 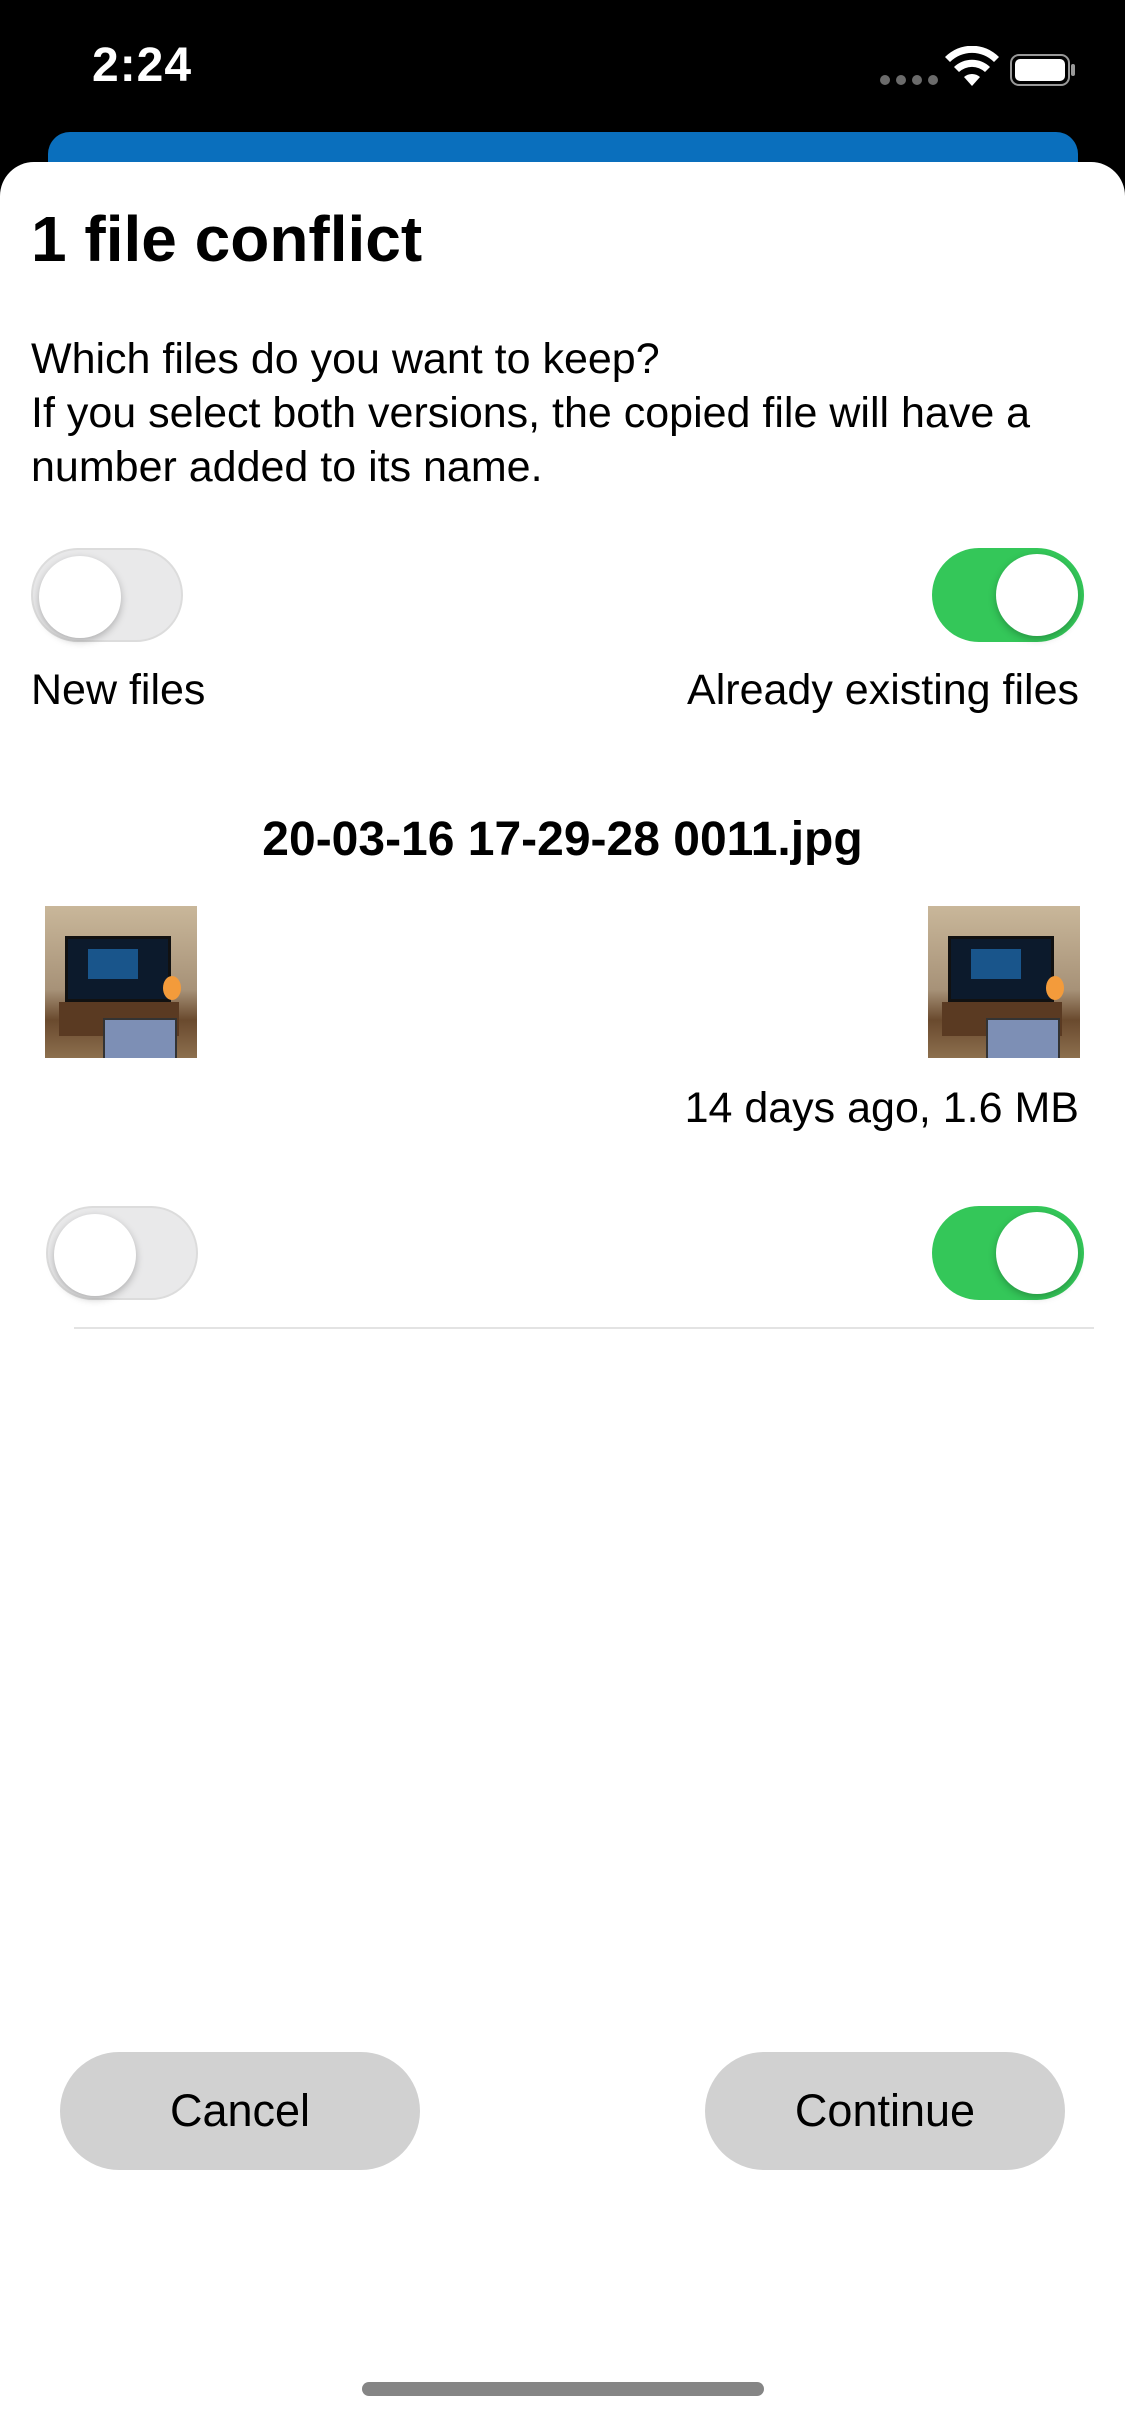 I want to click on file-name: 20-03-16 17-29-28 0011.jpg, so click(x=562, y=839).